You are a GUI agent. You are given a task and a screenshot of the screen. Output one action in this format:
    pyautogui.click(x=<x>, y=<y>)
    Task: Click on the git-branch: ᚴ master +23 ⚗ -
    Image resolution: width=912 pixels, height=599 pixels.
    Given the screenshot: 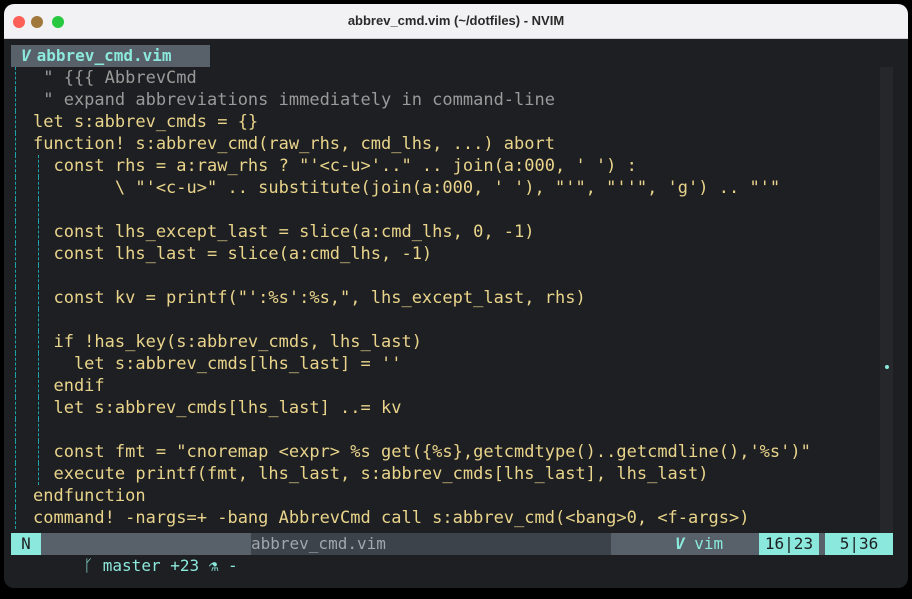 What is the action you would take?
    pyautogui.click(x=143, y=554)
    